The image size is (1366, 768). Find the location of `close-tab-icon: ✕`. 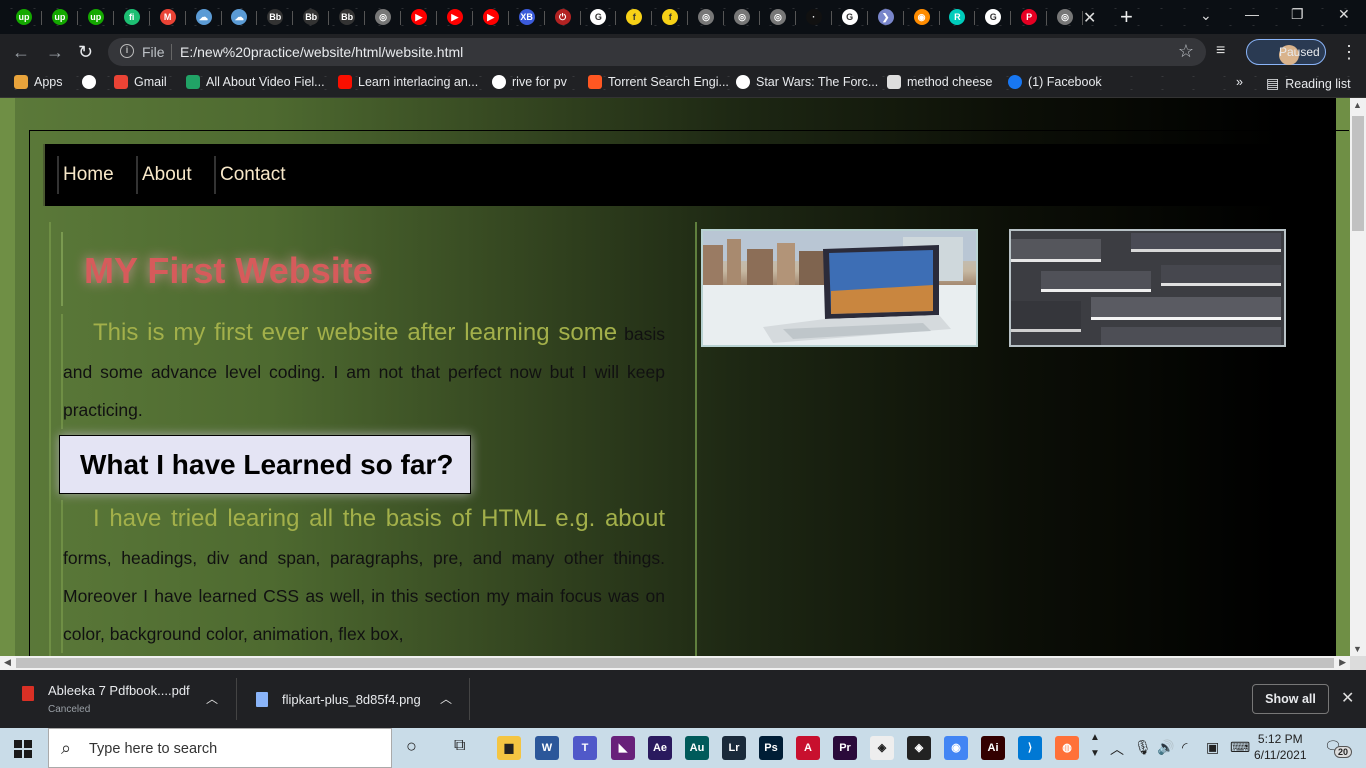

close-tab-icon: ✕ is located at coordinates (1089, 18).